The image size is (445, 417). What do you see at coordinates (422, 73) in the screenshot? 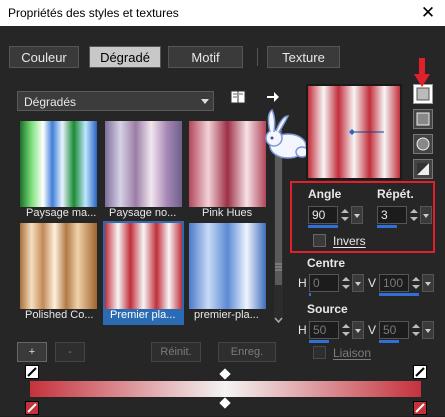
I see `red-arrow-icon` at bounding box center [422, 73].